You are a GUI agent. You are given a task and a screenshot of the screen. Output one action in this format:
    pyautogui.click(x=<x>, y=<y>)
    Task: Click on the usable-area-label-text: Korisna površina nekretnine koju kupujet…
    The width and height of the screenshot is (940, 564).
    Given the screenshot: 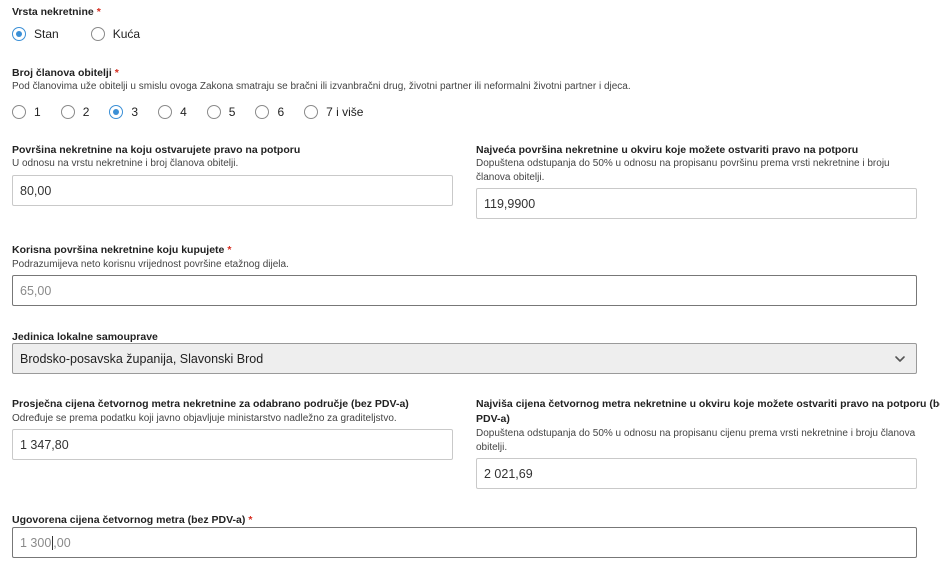 What is the action you would take?
    pyautogui.click(x=118, y=250)
    